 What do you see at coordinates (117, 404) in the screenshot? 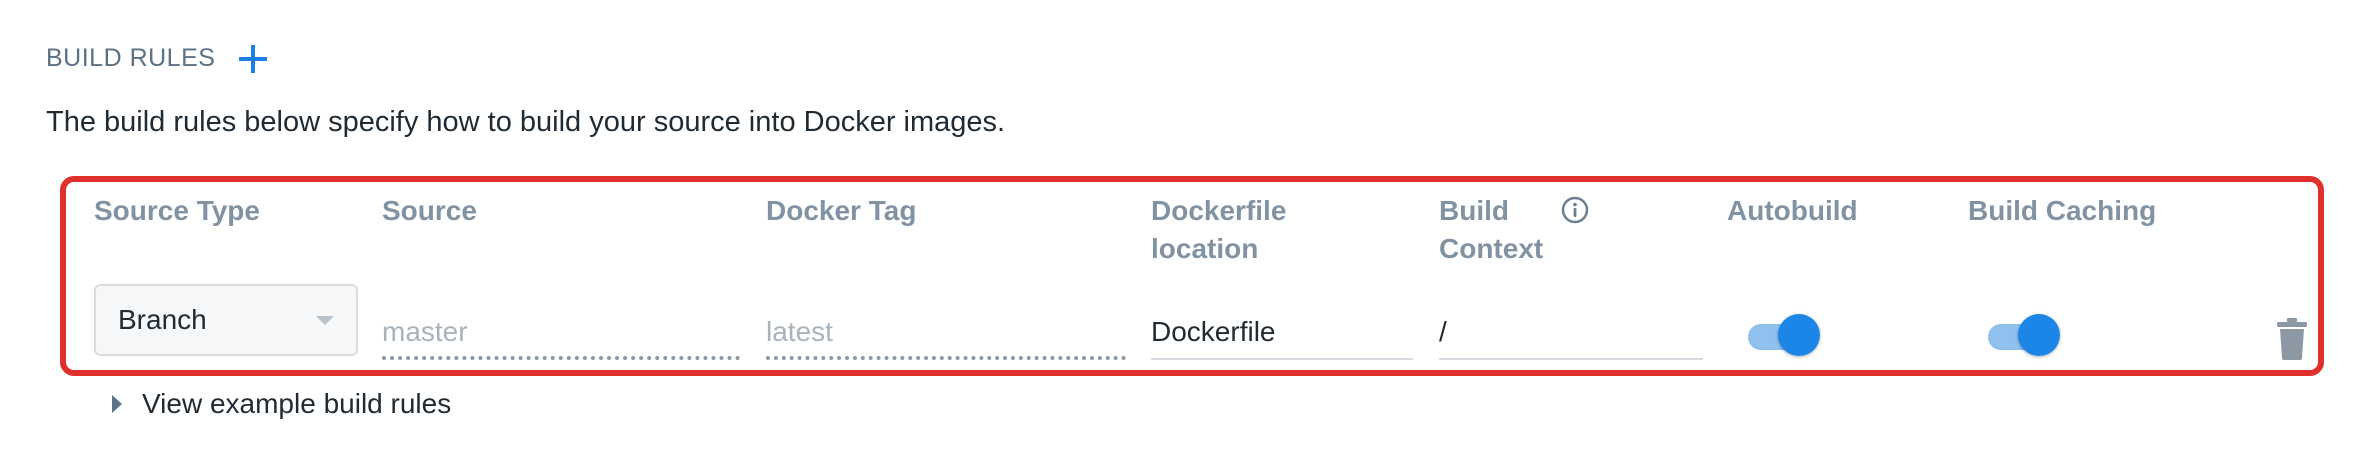
I see `triangle-right-icon` at bounding box center [117, 404].